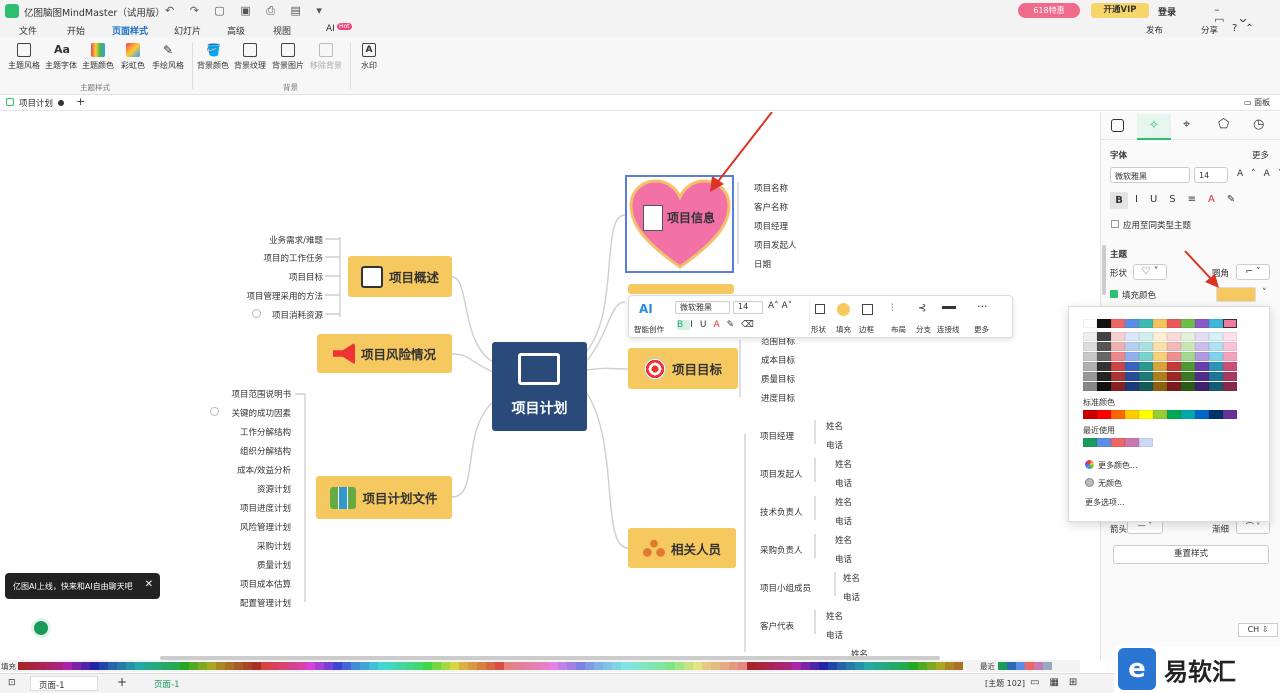 The height and width of the screenshot is (694, 1280). What do you see at coordinates (1264, 293) in the screenshot?
I see `fill-color-dropdown: ˅` at bounding box center [1264, 293].